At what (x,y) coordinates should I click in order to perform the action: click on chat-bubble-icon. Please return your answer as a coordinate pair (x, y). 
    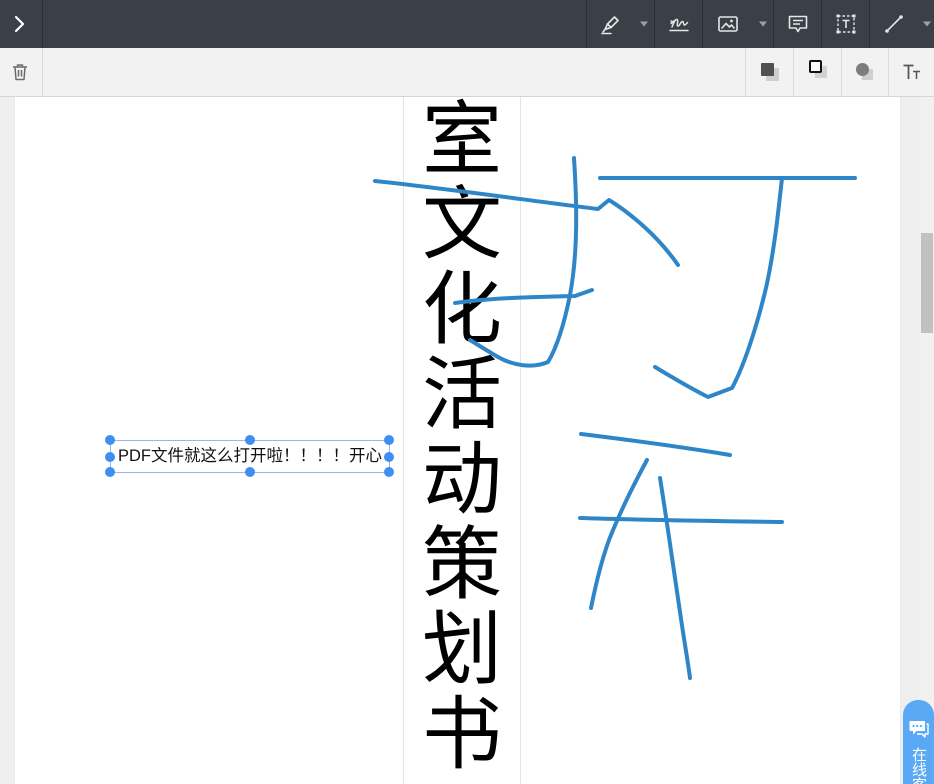
    Looking at the image, I should click on (919, 729).